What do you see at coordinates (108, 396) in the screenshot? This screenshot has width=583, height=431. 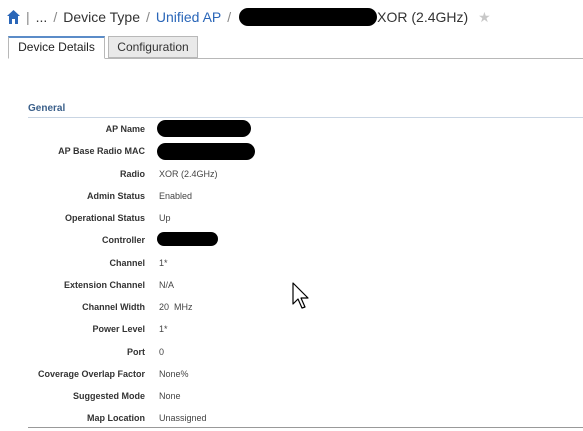 I see `field-label: Suggested Mode` at bounding box center [108, 396].